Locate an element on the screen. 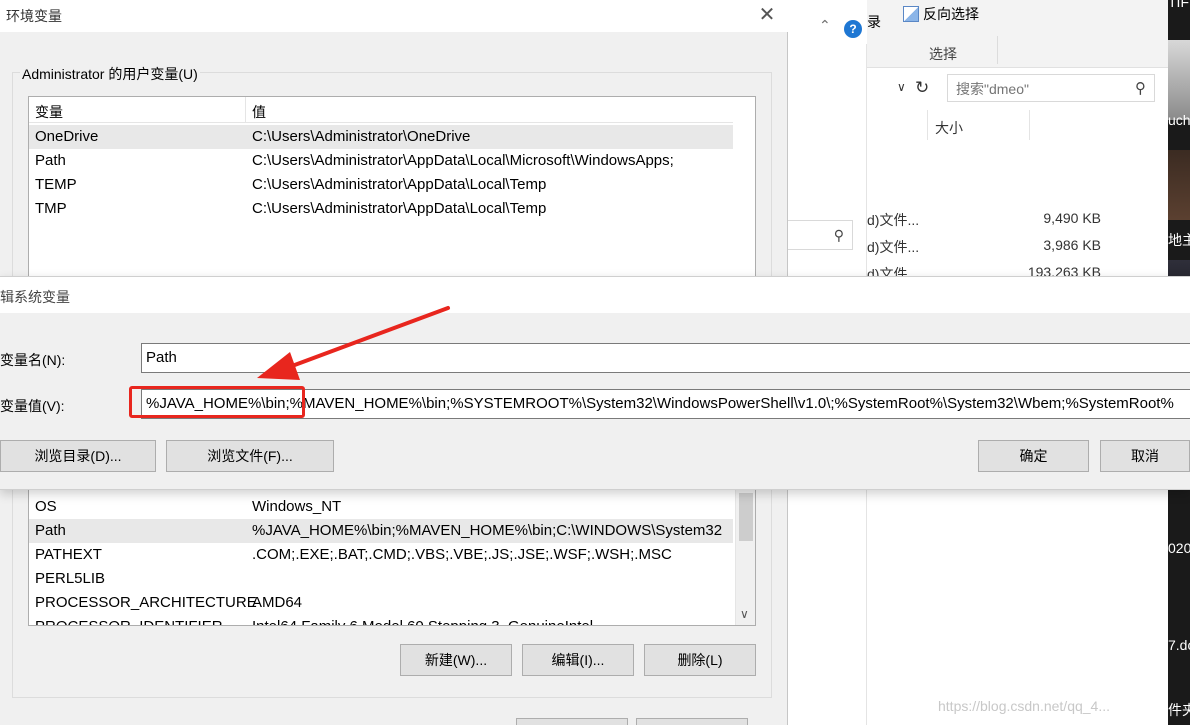 The width and height of the screenshot is (1190, 725). column-header-value: 值 is located at coordinates (259, 112).